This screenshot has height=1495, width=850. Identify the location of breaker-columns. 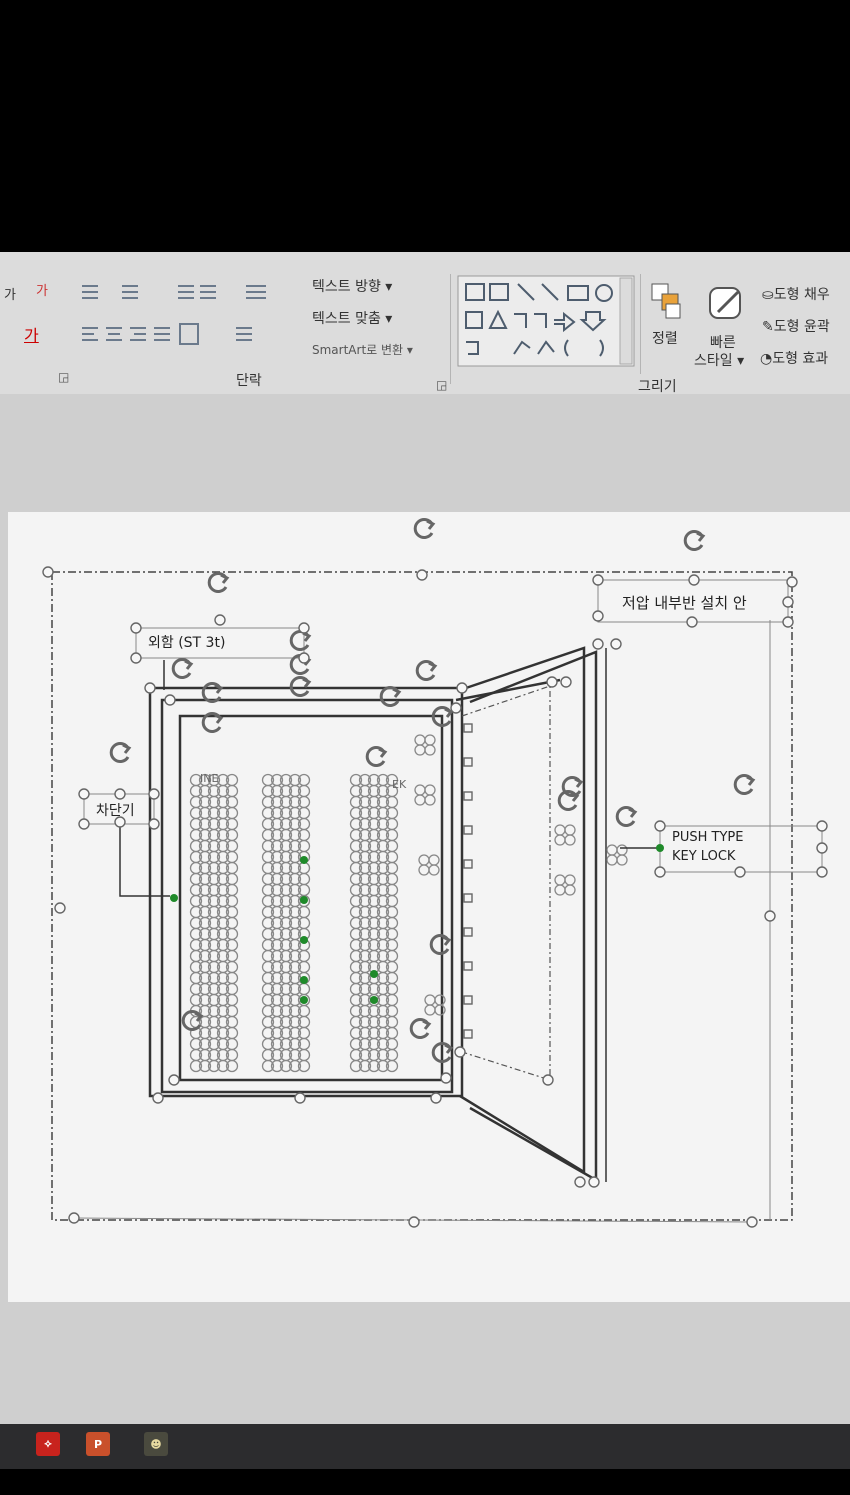
(408, 903).